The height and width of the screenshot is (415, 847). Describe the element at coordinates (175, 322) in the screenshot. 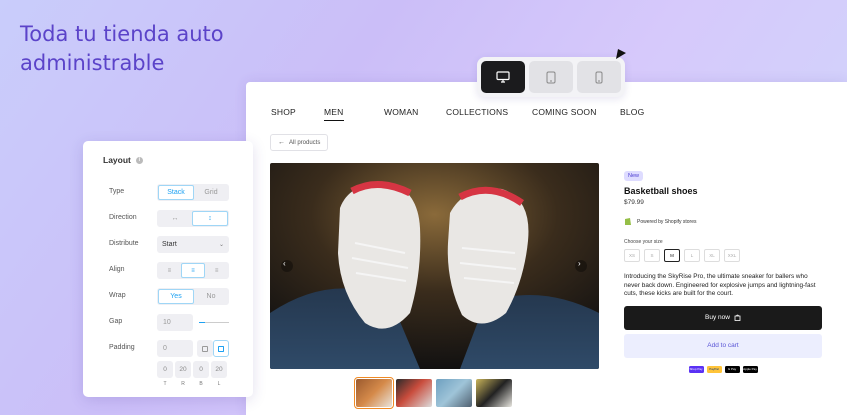

I see `gap-input: 10` at that location.